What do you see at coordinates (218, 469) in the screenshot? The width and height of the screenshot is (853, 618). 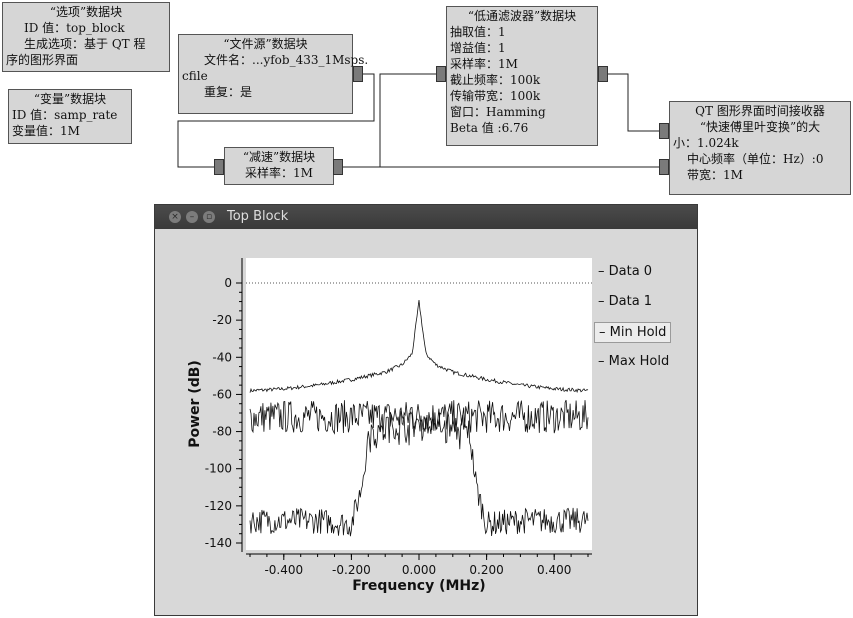 I see `y-tick-label: -100` at bounding box center [218, 469].